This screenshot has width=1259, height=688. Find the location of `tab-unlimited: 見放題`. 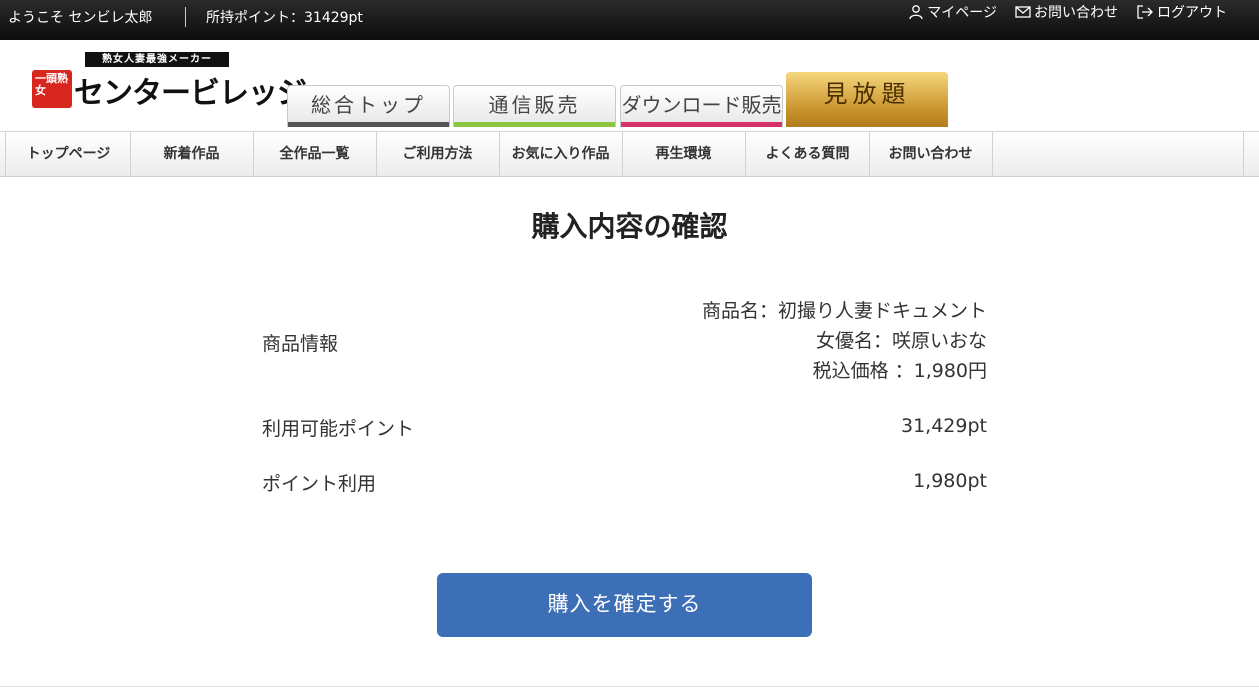

tab-unlimited: 見放題 is located at coordinates (867, 99).